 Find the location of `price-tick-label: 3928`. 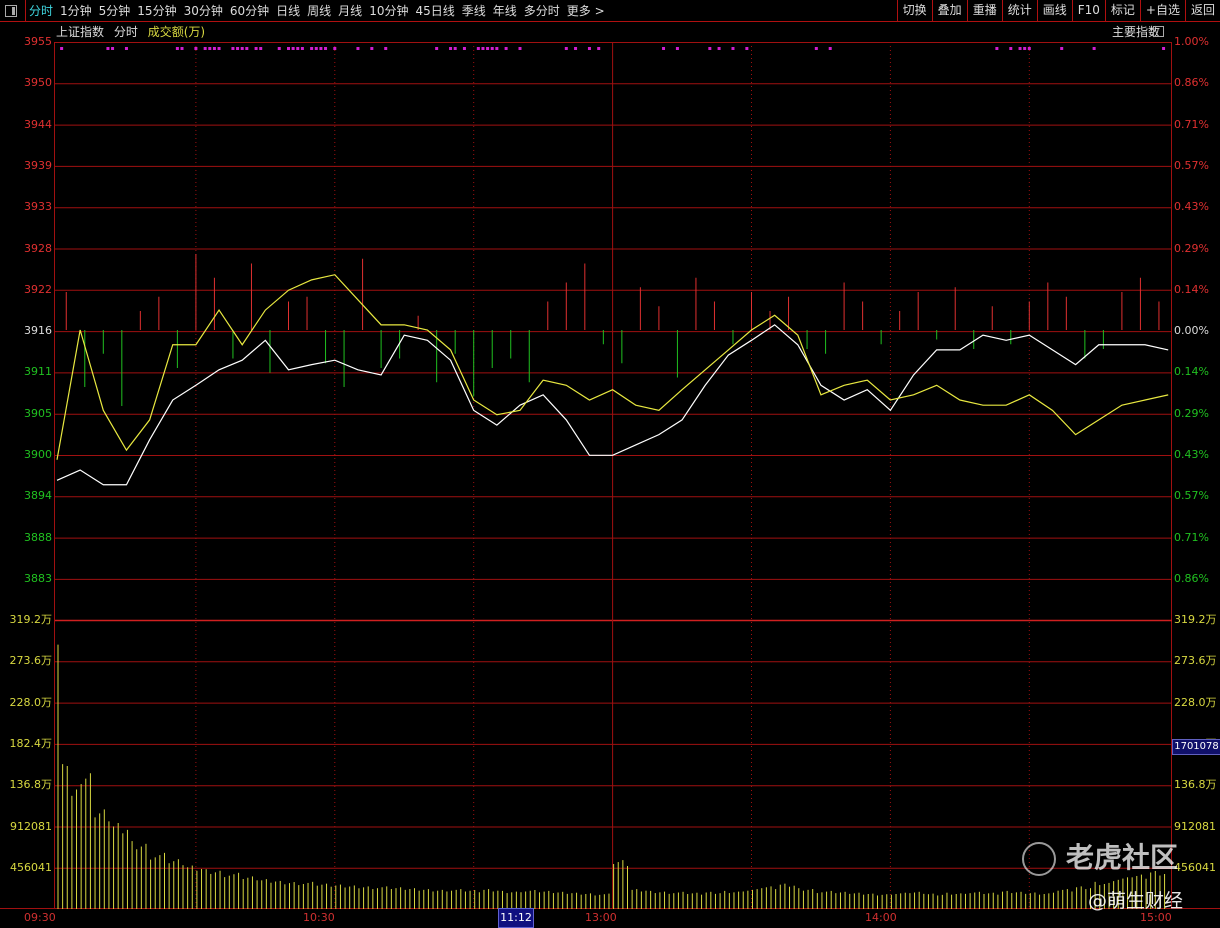

price-tick-label: 3928 is located at coordinates (38, 248).